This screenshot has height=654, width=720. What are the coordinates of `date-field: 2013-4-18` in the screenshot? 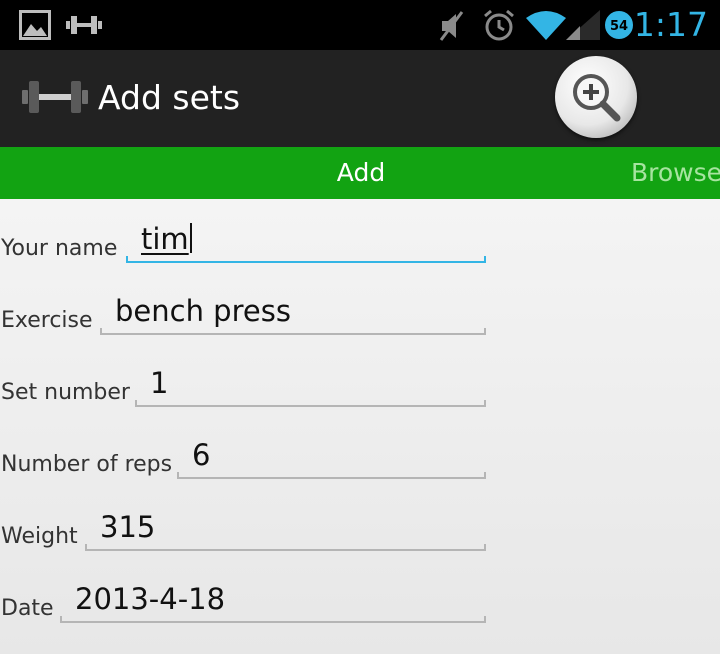 It's located at (273, 602).